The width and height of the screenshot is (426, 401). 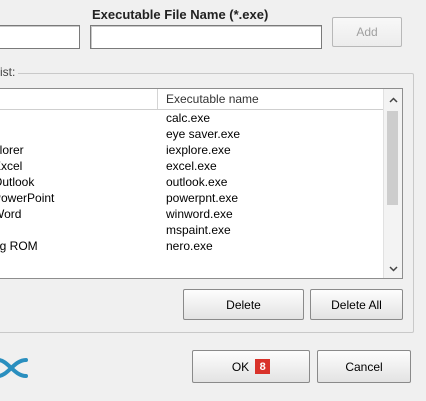 What do you see at coordinates (199, 214) in the screenshot?
I see `executable-name-cell: winword.exe` at bounding box center [199, 214].